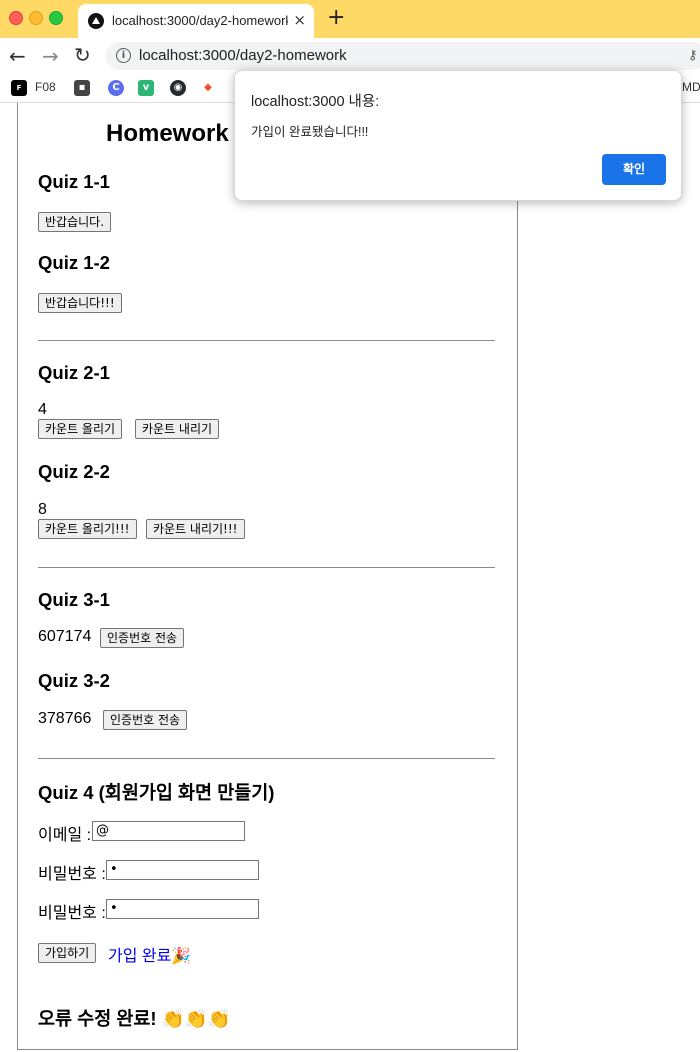  Describe the element at coordinates (243, 55) in the screenshot. I see `url-text: localhost:3000/day2-homework` at that location.